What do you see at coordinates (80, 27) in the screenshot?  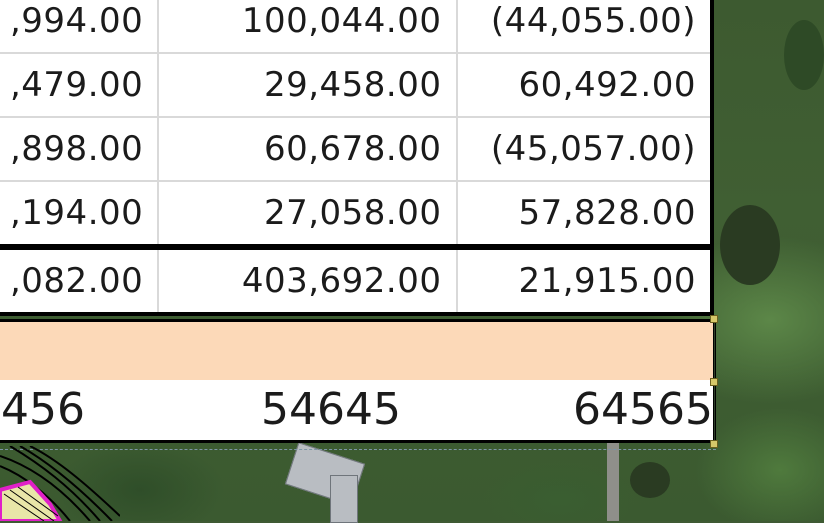 I see `table-cell: ,994.00` at bounding box center [80, 27].